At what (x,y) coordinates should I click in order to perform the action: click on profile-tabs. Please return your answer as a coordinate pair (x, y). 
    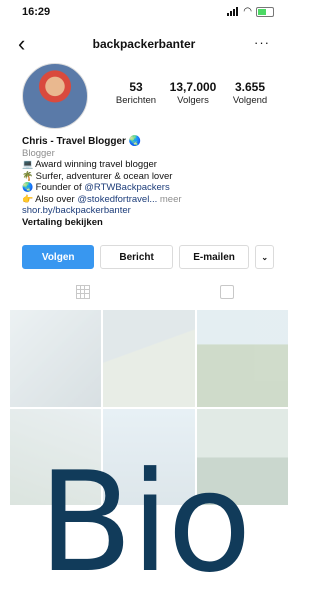
    Looking at the image, I should click on (144, 293).